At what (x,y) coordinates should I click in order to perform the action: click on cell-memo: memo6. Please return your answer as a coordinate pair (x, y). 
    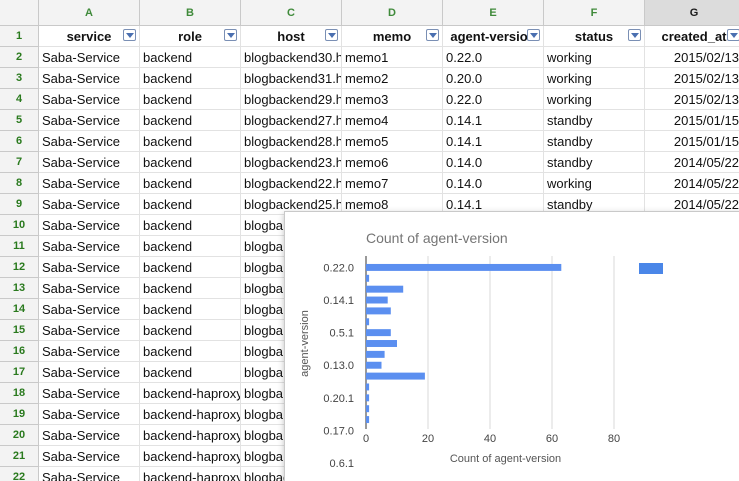
    Looking at the image, I should click on (392, 162).